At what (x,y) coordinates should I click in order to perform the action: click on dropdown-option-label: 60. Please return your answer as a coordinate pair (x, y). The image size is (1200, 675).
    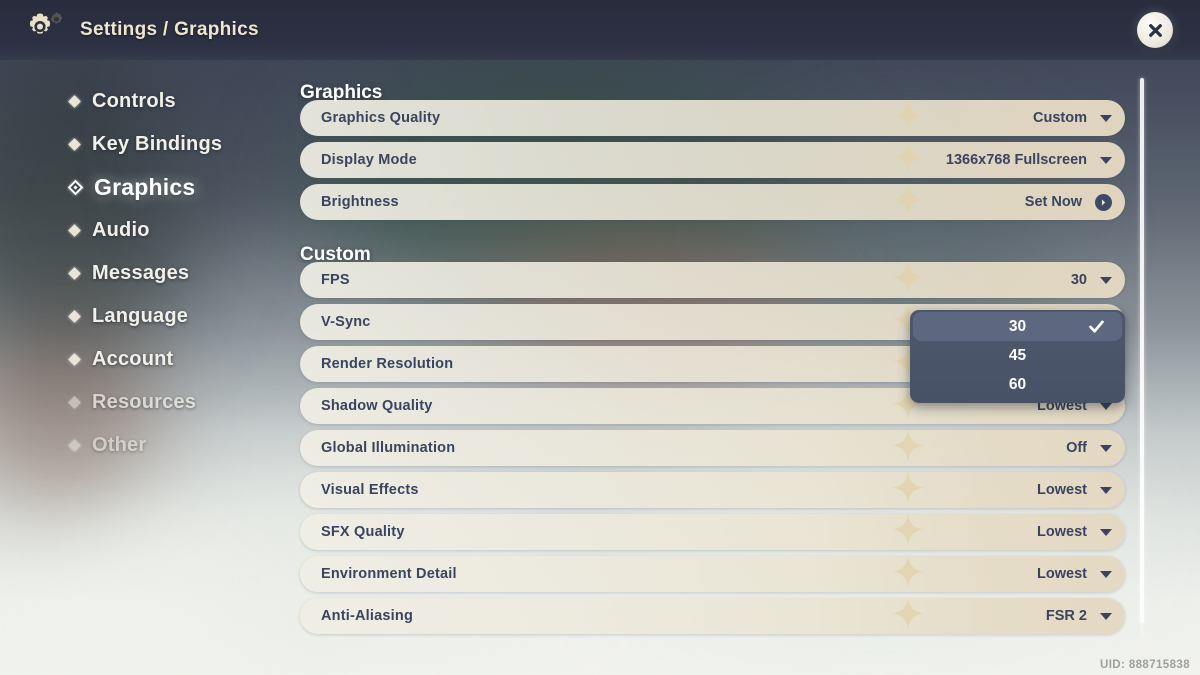
    Looking at the image, I should click on (1017, 384).